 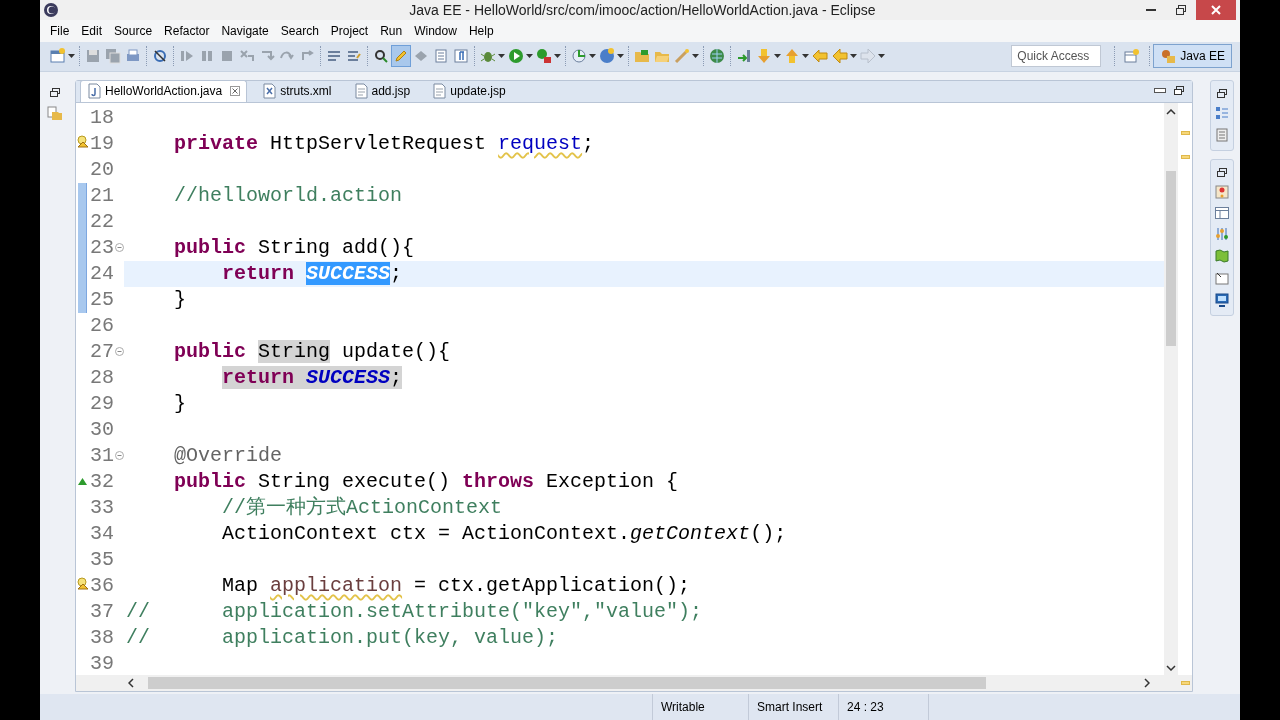 What do you see at coordinates (1222, 255) in the screenshot?
I see `map-icon` at bounding box center [1222, 255].